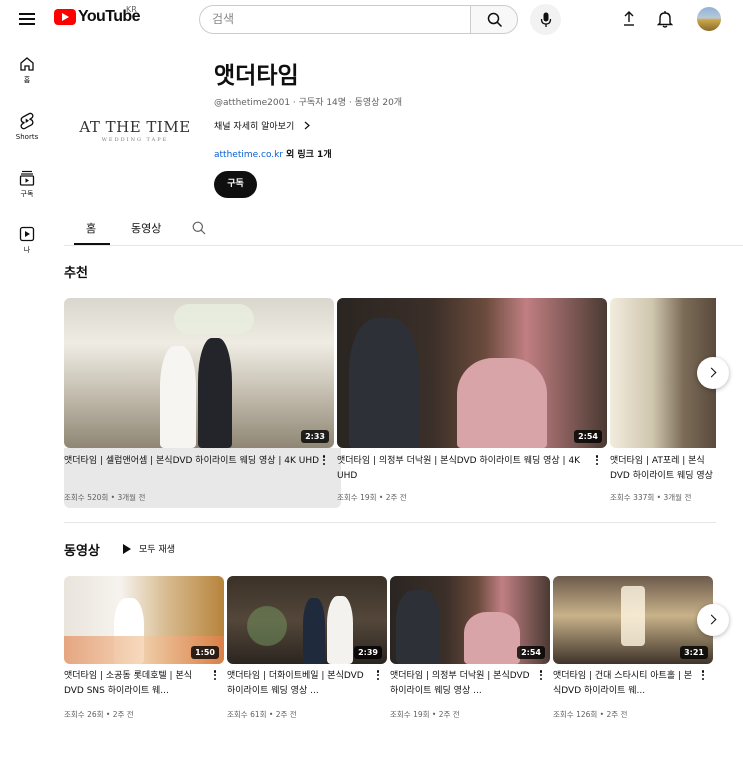 This screenshot has width=743, height=773. What do you see at coordinates (307, 620) in the screenshot?
I see `video-thumbnail: 2:39` at bounding box center [307, 620].